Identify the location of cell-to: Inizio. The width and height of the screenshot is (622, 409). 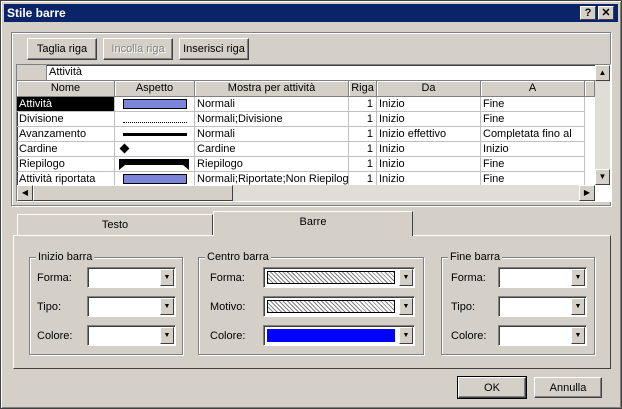
(533, 149).